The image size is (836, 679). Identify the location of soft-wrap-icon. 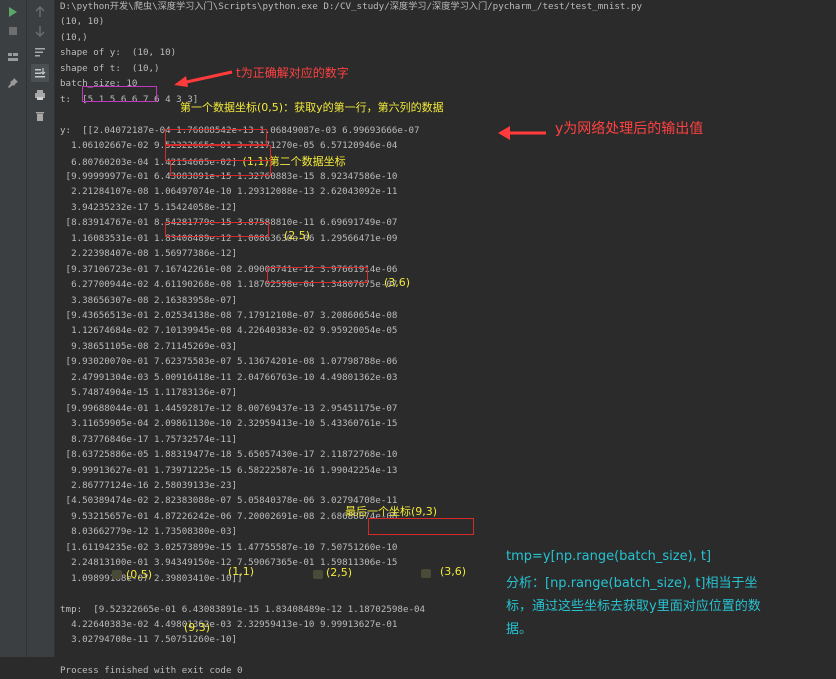
(40, 52).